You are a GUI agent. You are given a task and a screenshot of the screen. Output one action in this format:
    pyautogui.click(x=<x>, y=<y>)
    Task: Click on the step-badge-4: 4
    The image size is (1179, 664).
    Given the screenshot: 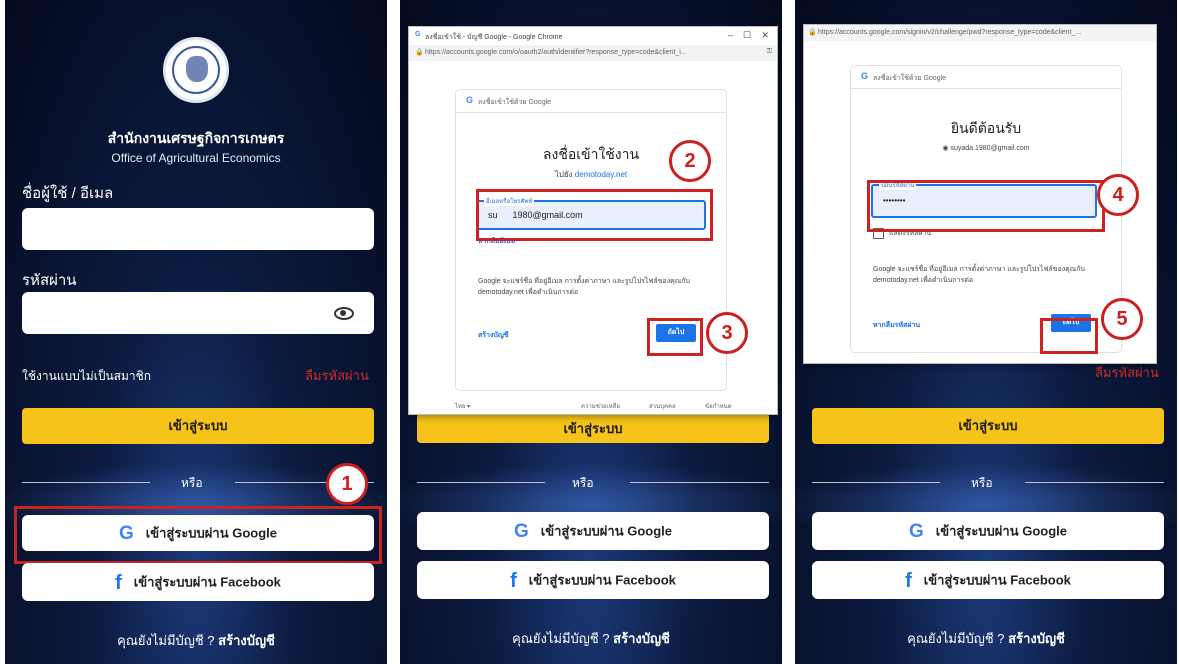 What is the action you would take?
    pyautogui.click(x=1118, y=195)
    